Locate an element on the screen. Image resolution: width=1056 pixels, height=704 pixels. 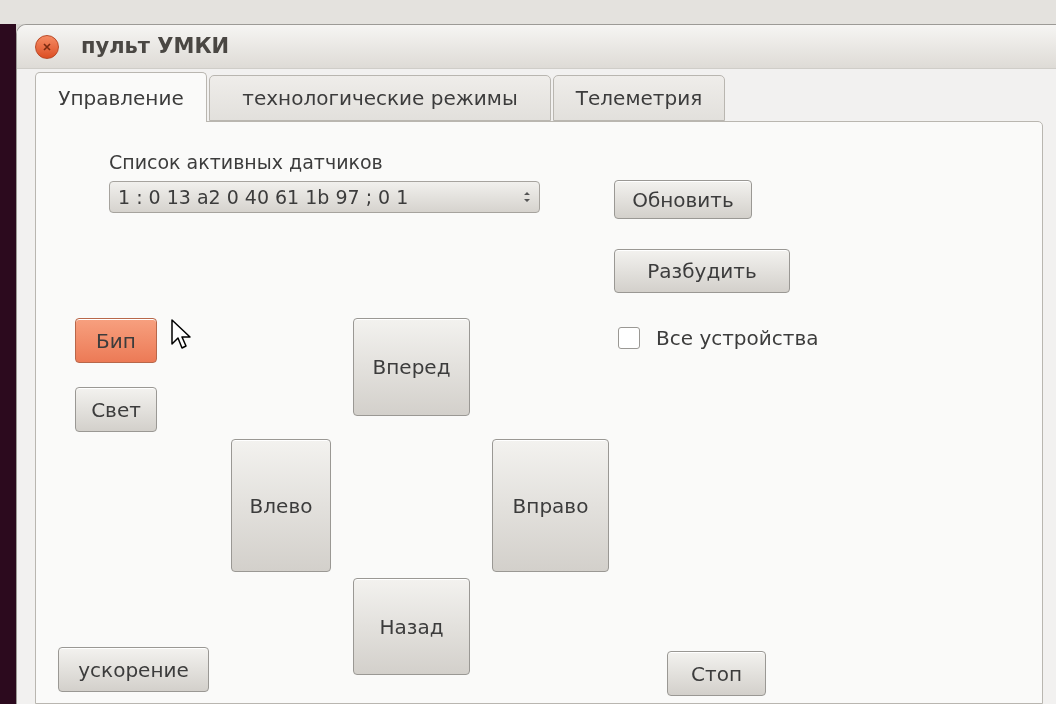
right-button: Вправо is located at coordinates (550, 505).